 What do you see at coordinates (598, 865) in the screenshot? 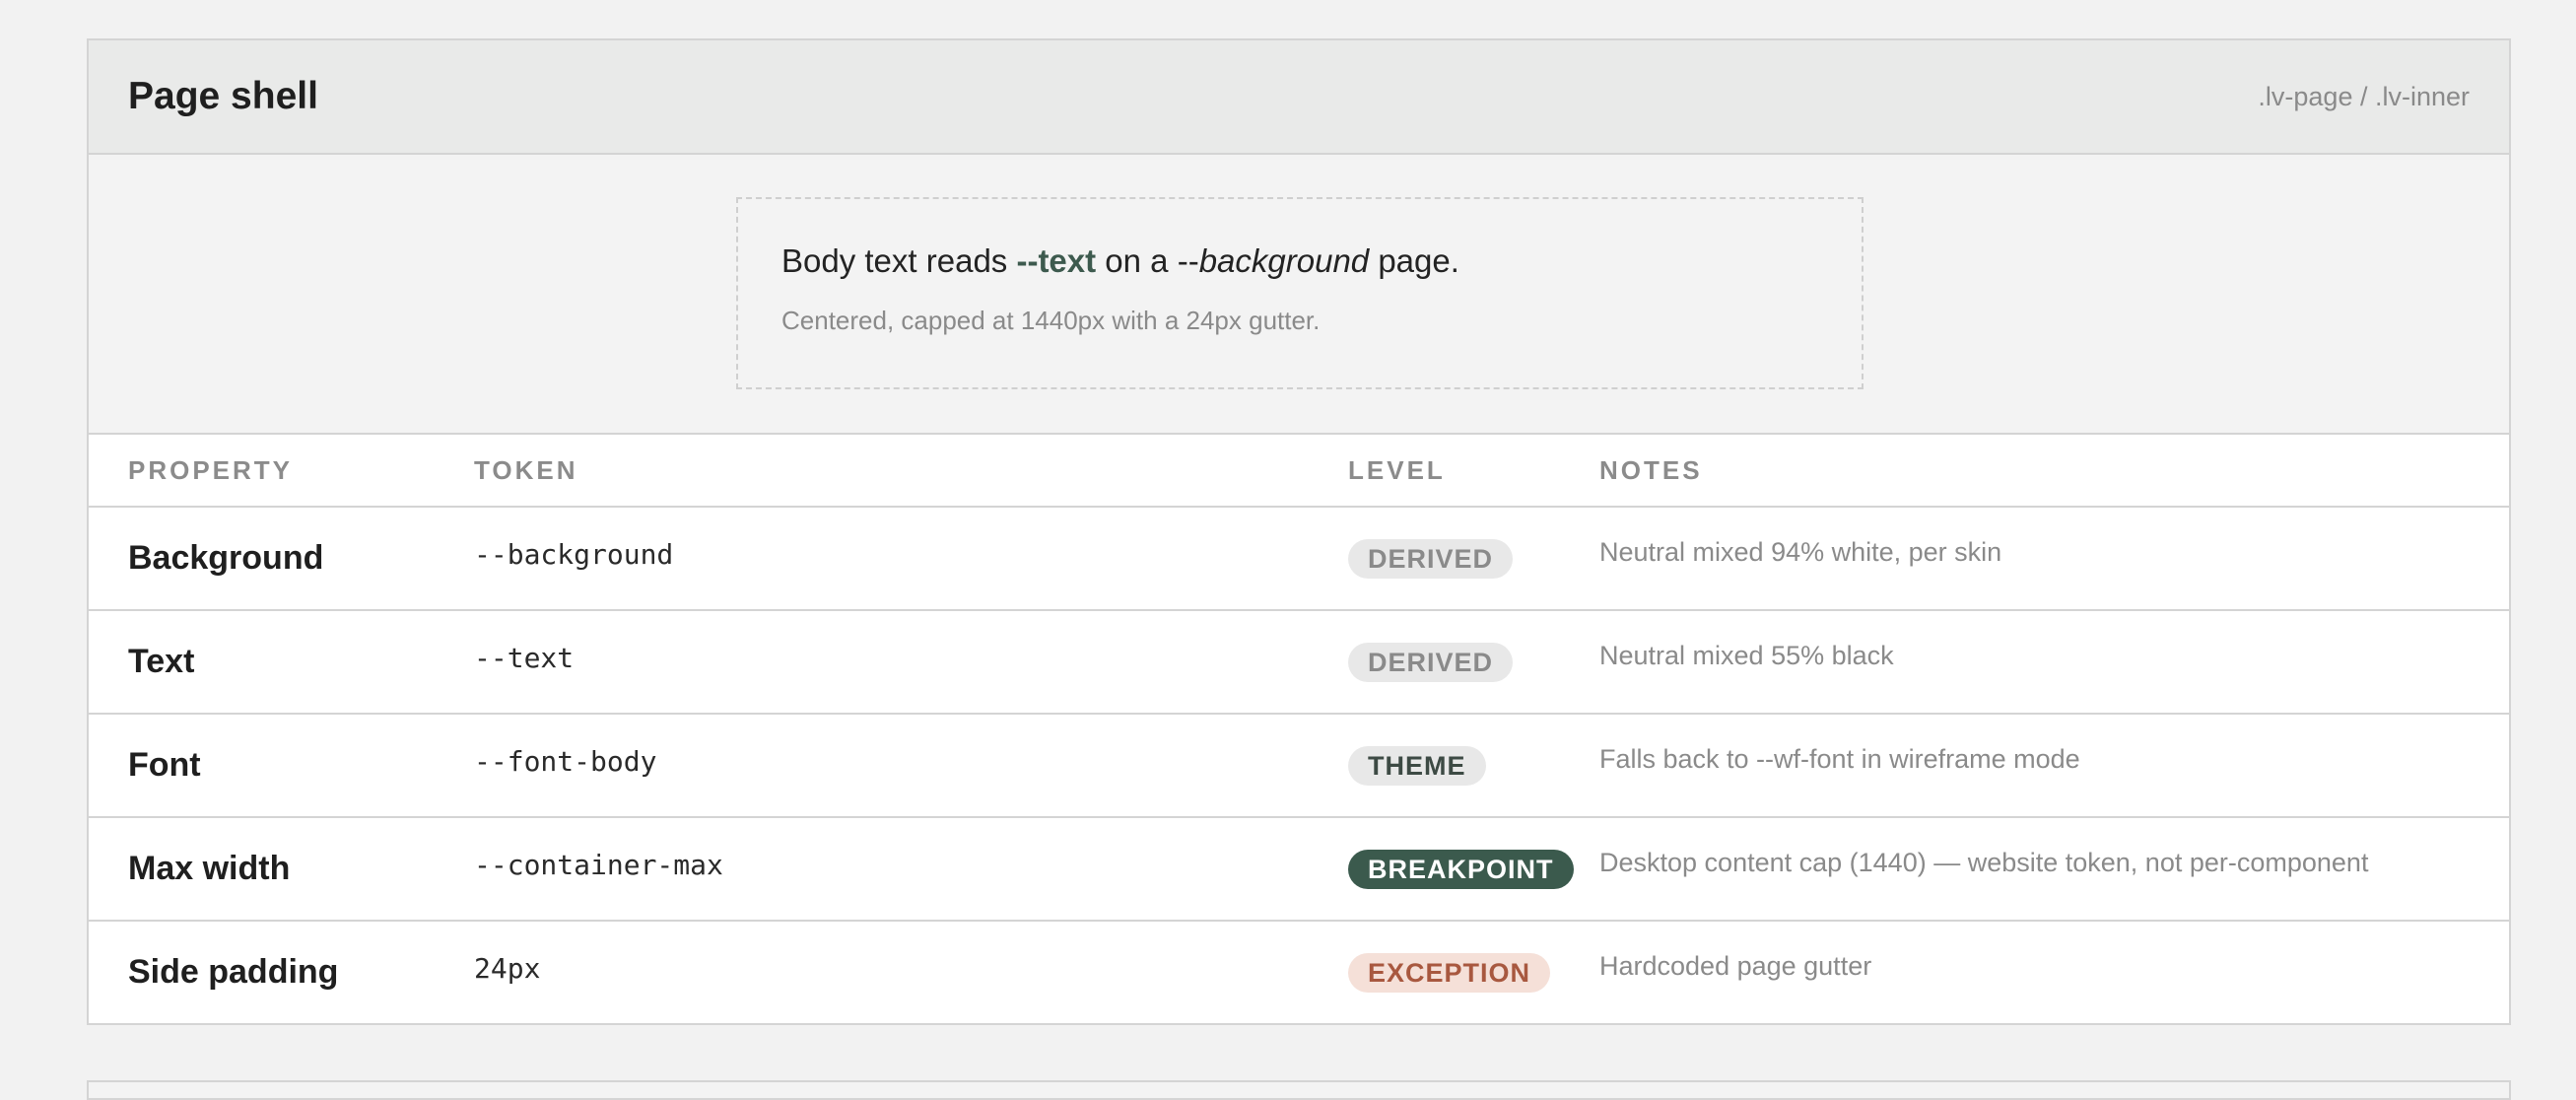
I see `token-name: --container-max` at bounding box center [598, 865].